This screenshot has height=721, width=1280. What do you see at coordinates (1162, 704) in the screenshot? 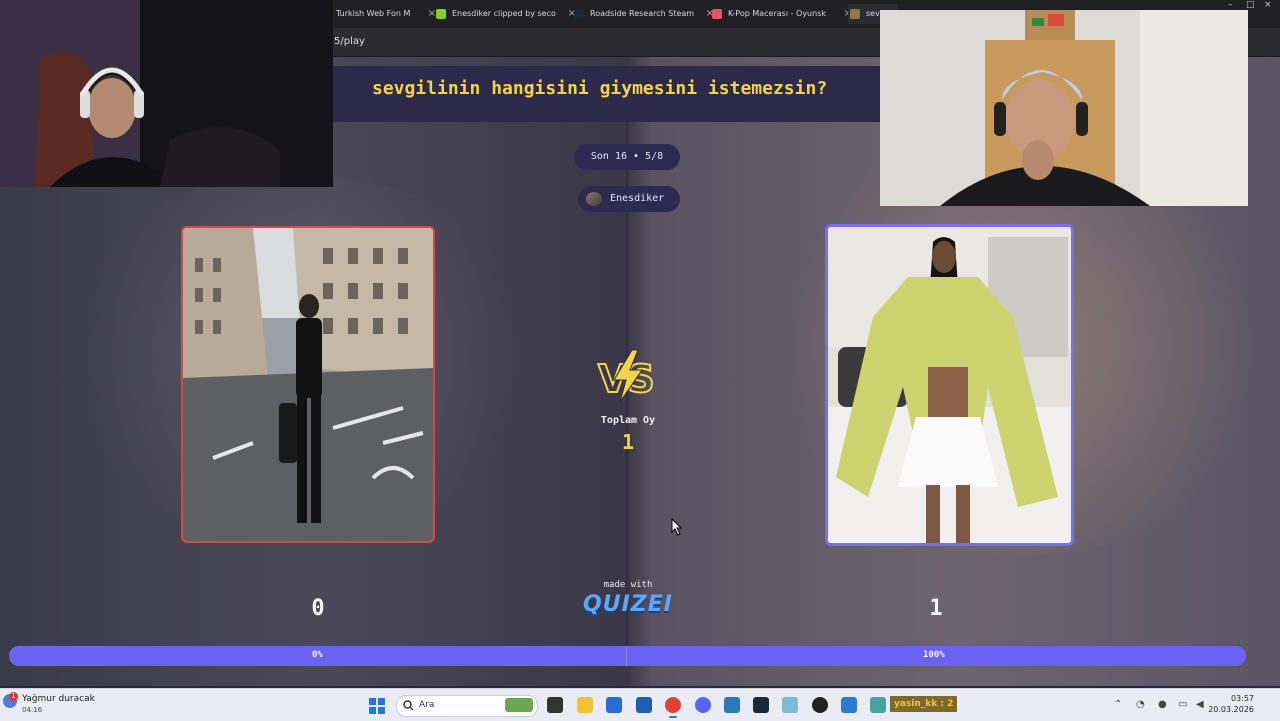
I see `mic-tray-icon: ●` at bounding box center [1162, 704].